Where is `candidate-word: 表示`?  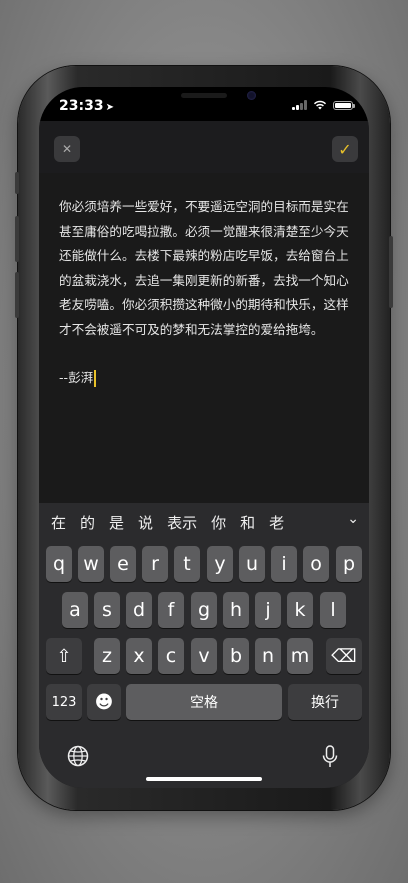 candidate-word: 表示 is located at coordinates (182, 522).